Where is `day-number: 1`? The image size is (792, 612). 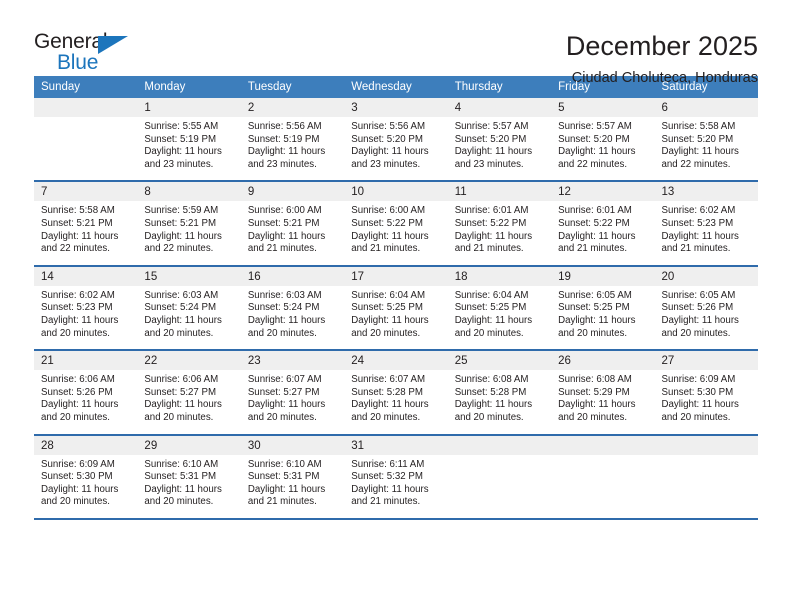
day-number: 1 is located at coordinates (189, 107).